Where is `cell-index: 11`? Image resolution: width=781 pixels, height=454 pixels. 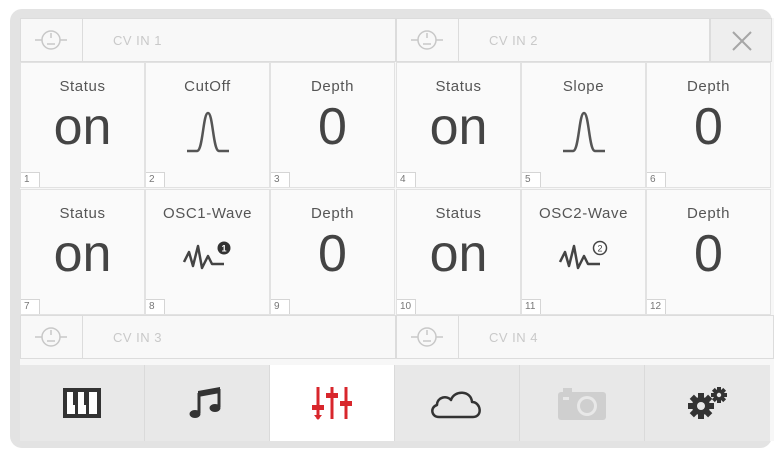 cell-index: 11 is located at coordinates (531, 306).